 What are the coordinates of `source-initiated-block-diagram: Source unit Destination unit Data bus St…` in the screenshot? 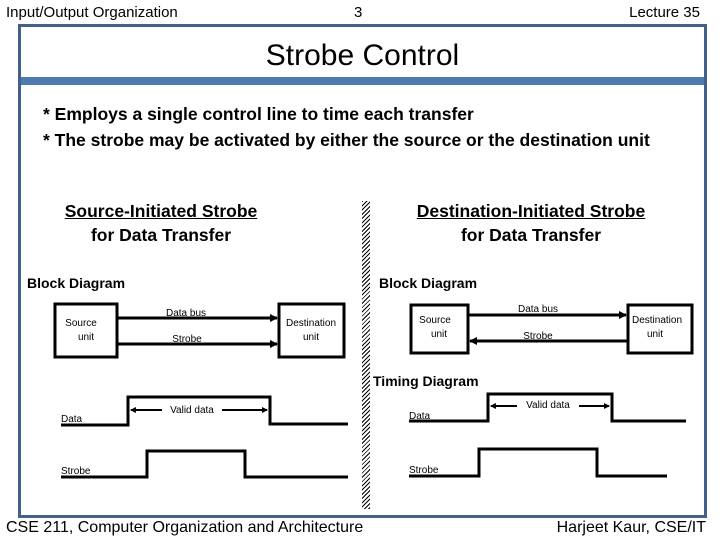 It's located at (199, 330).